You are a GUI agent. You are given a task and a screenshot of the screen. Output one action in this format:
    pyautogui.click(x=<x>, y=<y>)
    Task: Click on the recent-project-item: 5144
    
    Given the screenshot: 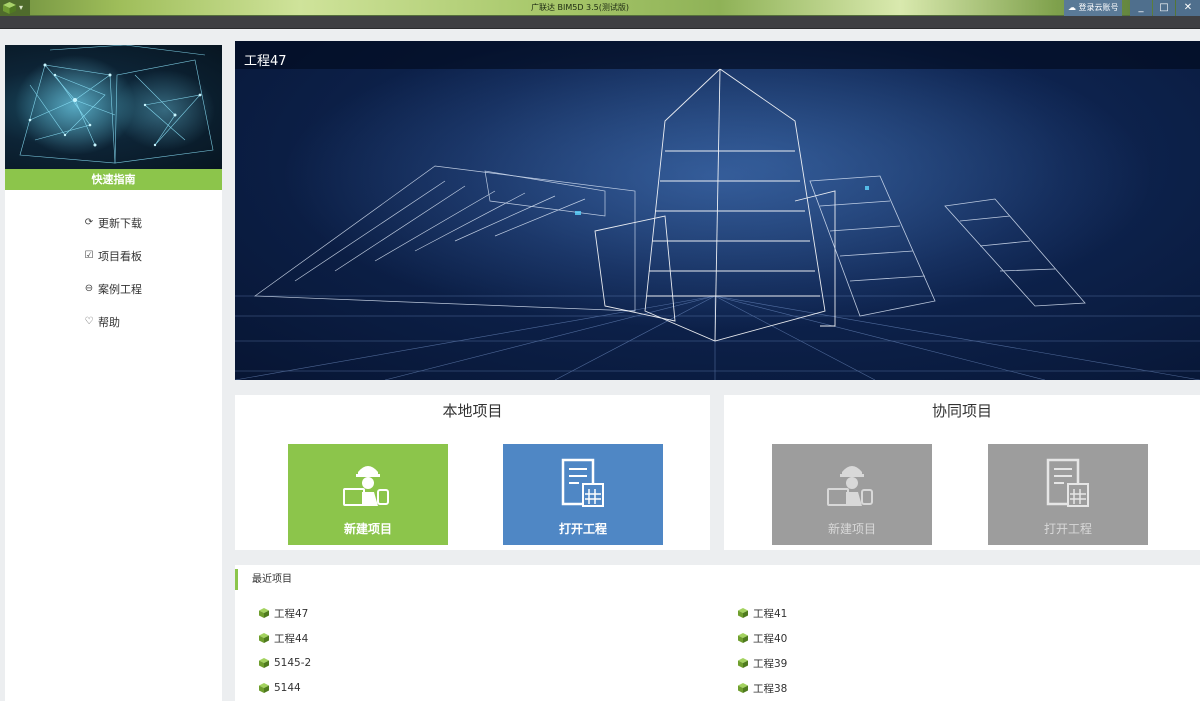 What is the action you would take?
    pyautogui.click(x=280, y=688)
    